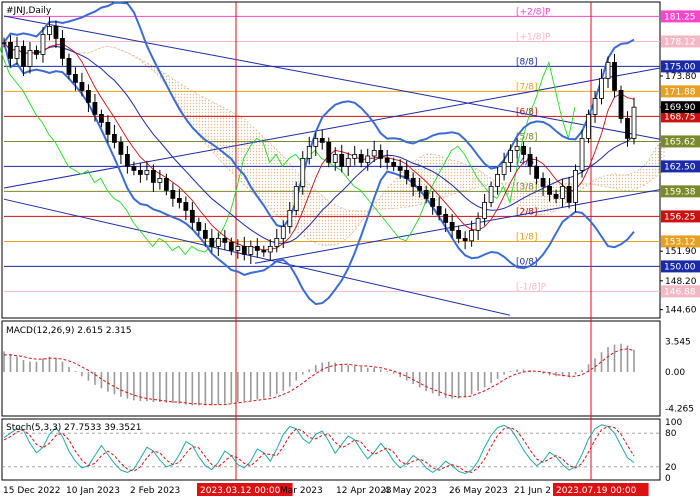 The image size is (700, 500). Describe the element at coordinates (73, 428) in the screenshot. I see `stoch-label: Stoch(5,3,3) 27.7533 39.3521` at that location.